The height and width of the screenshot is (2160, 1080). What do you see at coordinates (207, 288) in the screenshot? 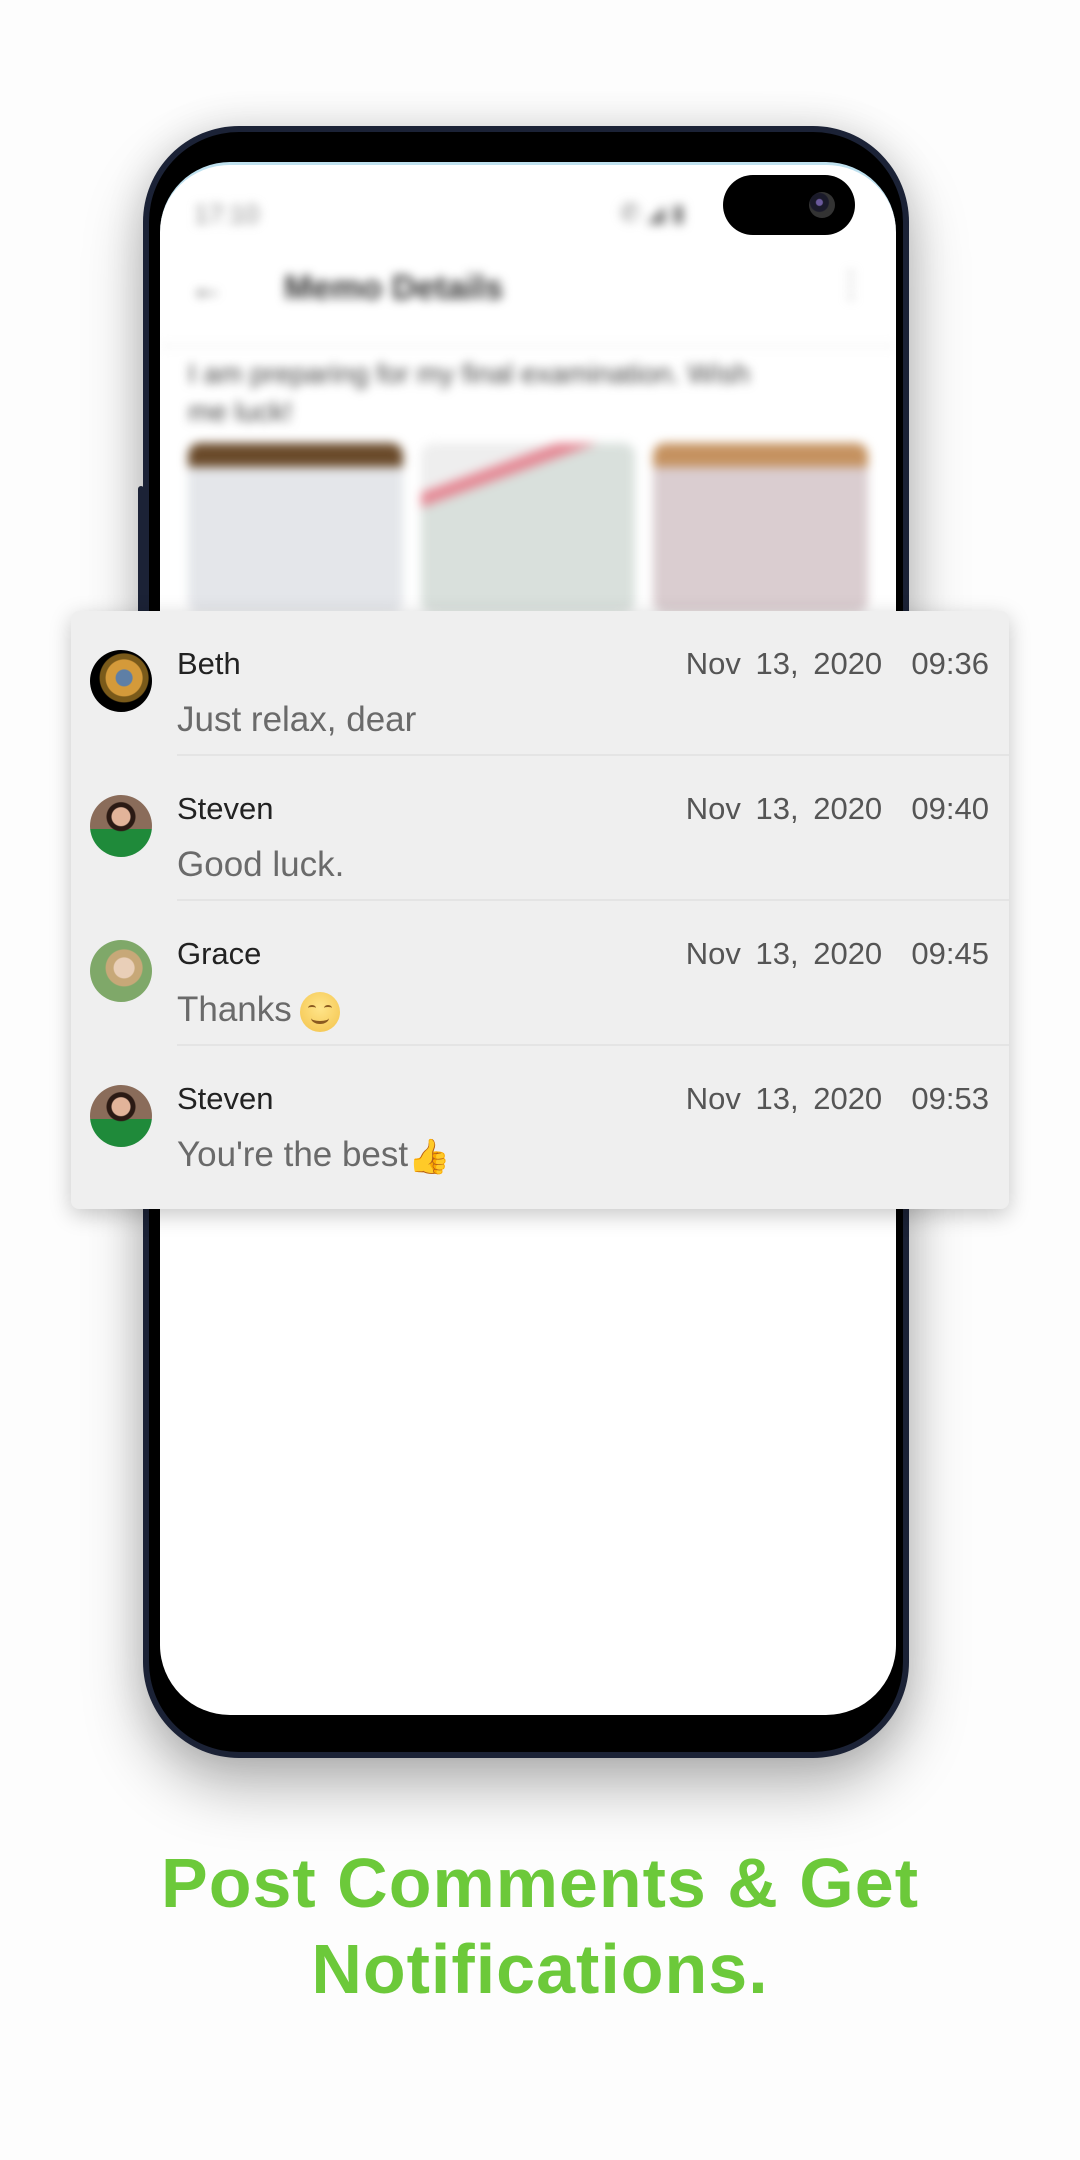
I see `back-arrow-icon: ←` at bounding box center [207, 288].